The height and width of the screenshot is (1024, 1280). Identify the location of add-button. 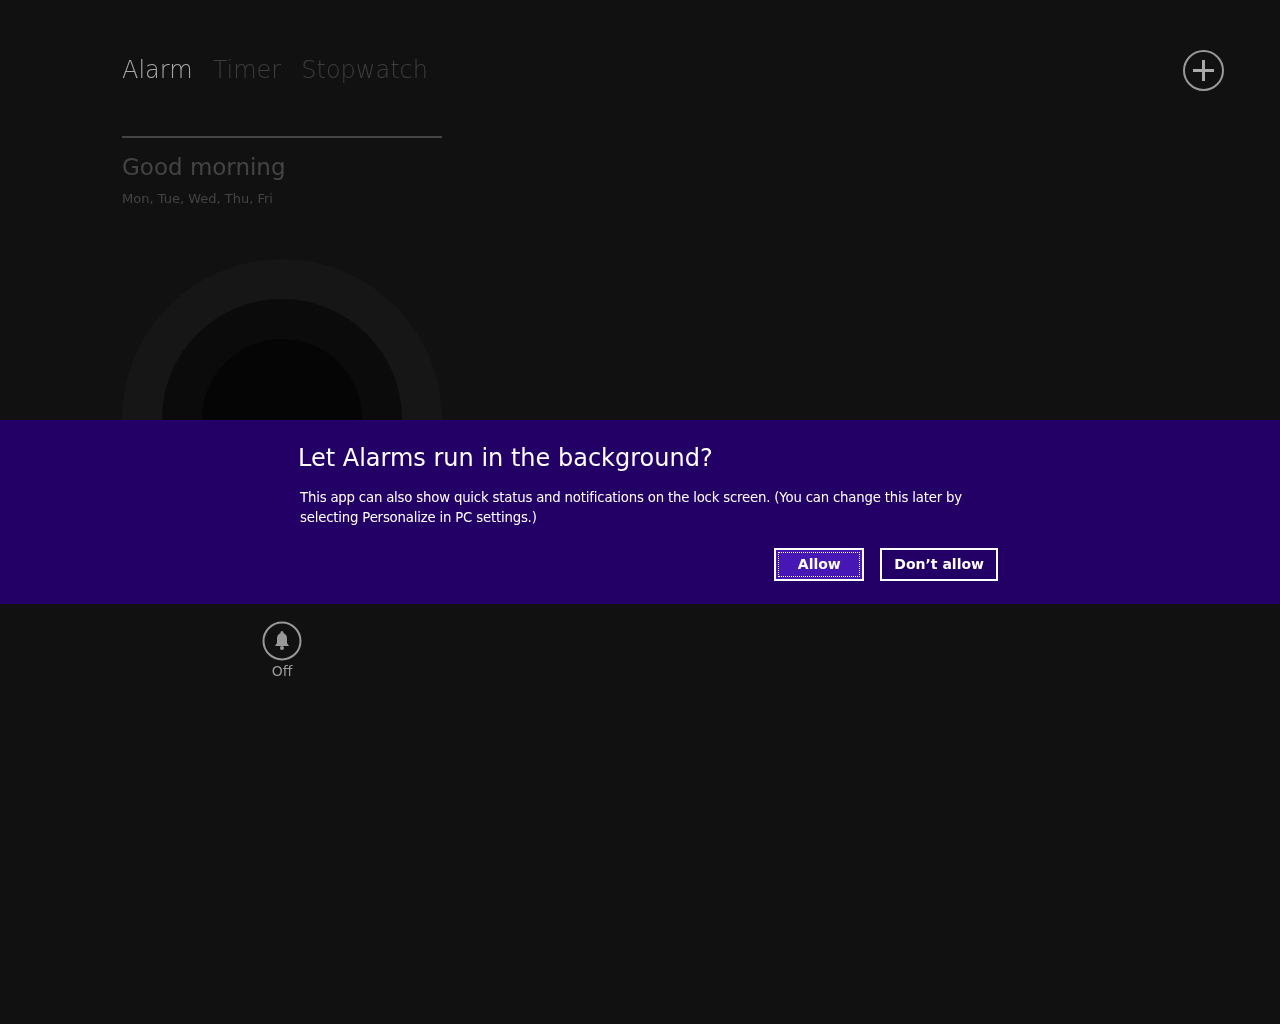
(1203, 70).